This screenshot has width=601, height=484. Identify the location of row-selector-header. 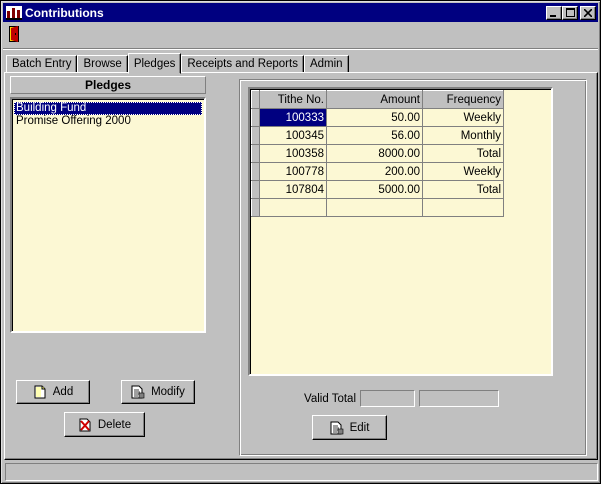
(255, 99).